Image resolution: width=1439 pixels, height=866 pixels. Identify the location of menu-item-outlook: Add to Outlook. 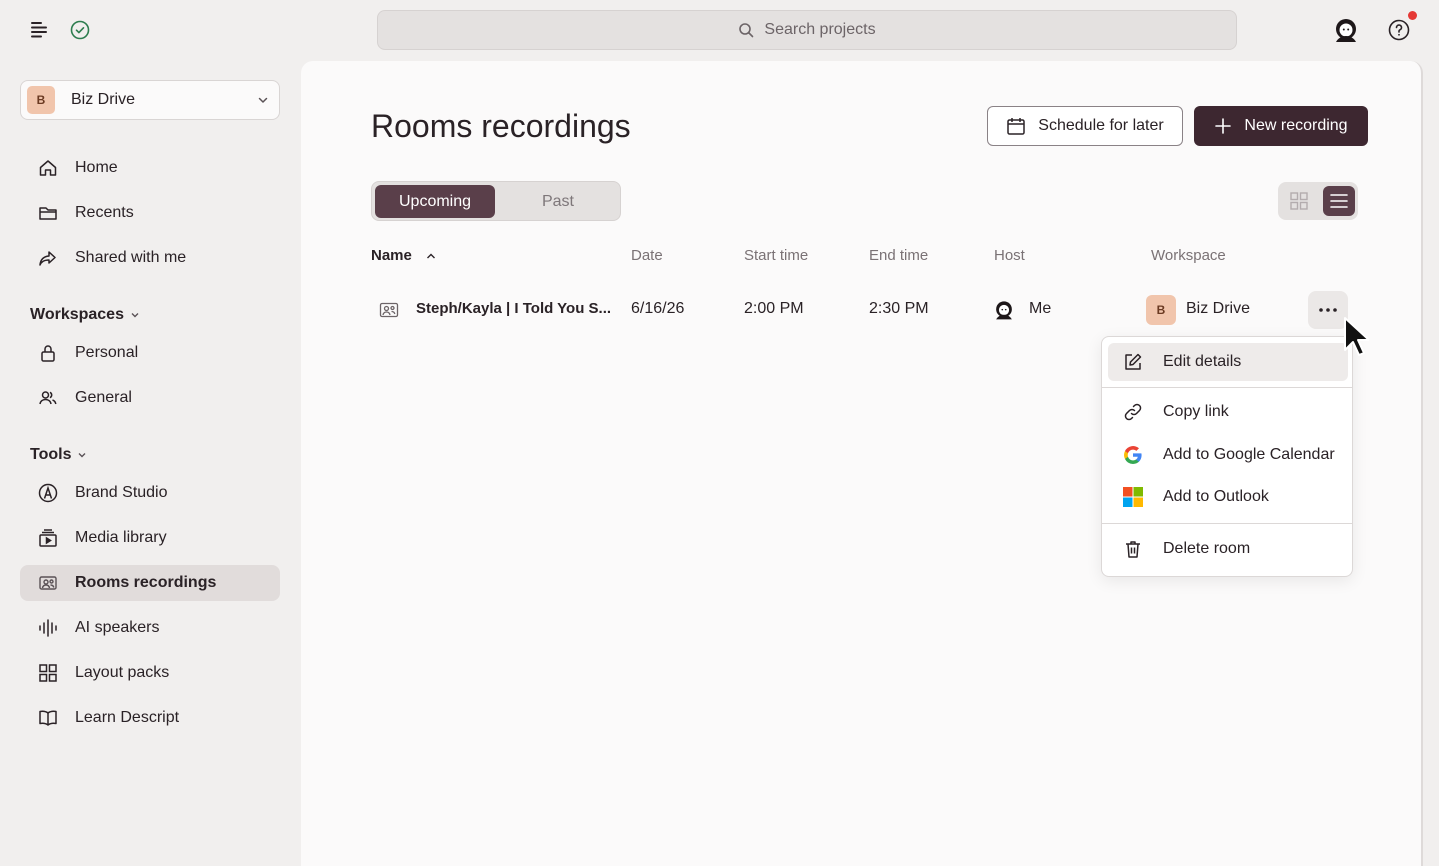
(1228, 497).